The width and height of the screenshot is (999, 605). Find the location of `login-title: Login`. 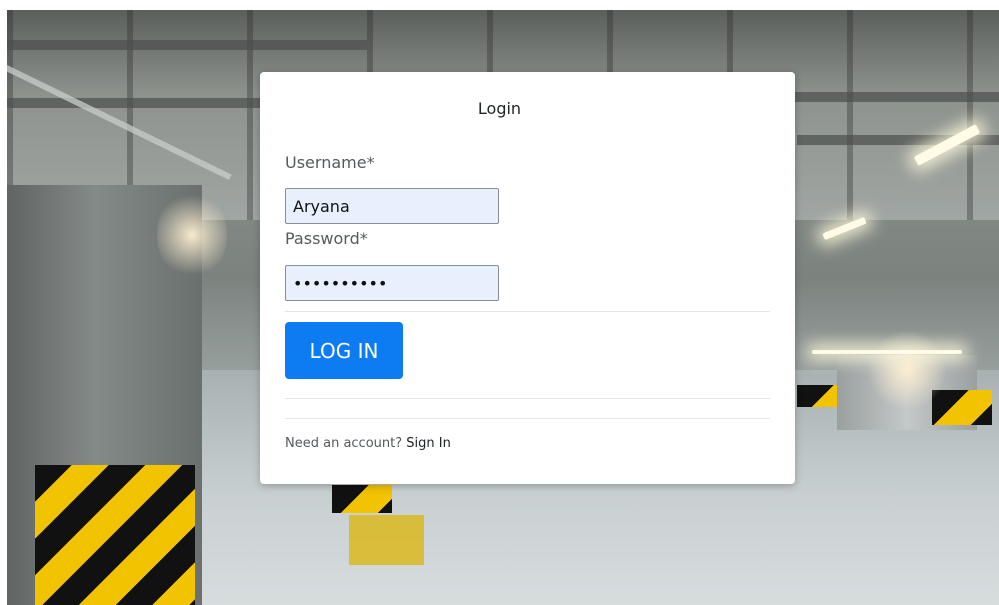

login-title: Login is located at coordinates (499, 108).